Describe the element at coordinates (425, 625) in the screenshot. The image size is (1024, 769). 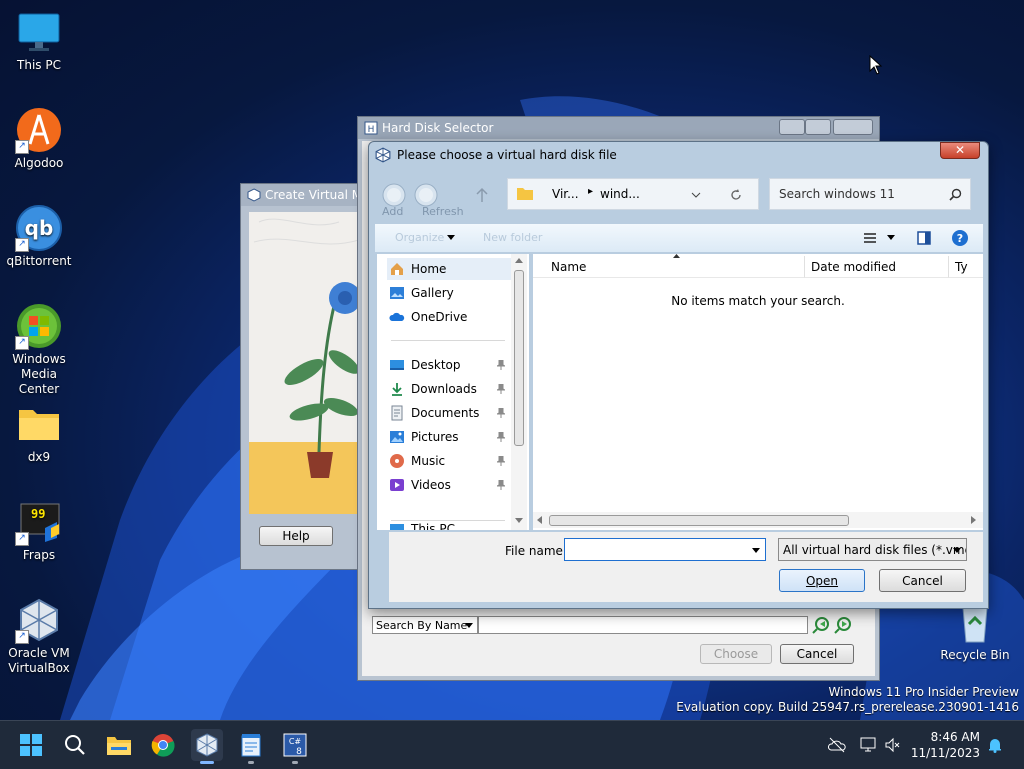
I see `search-mode-select: Search By Name` at that location.